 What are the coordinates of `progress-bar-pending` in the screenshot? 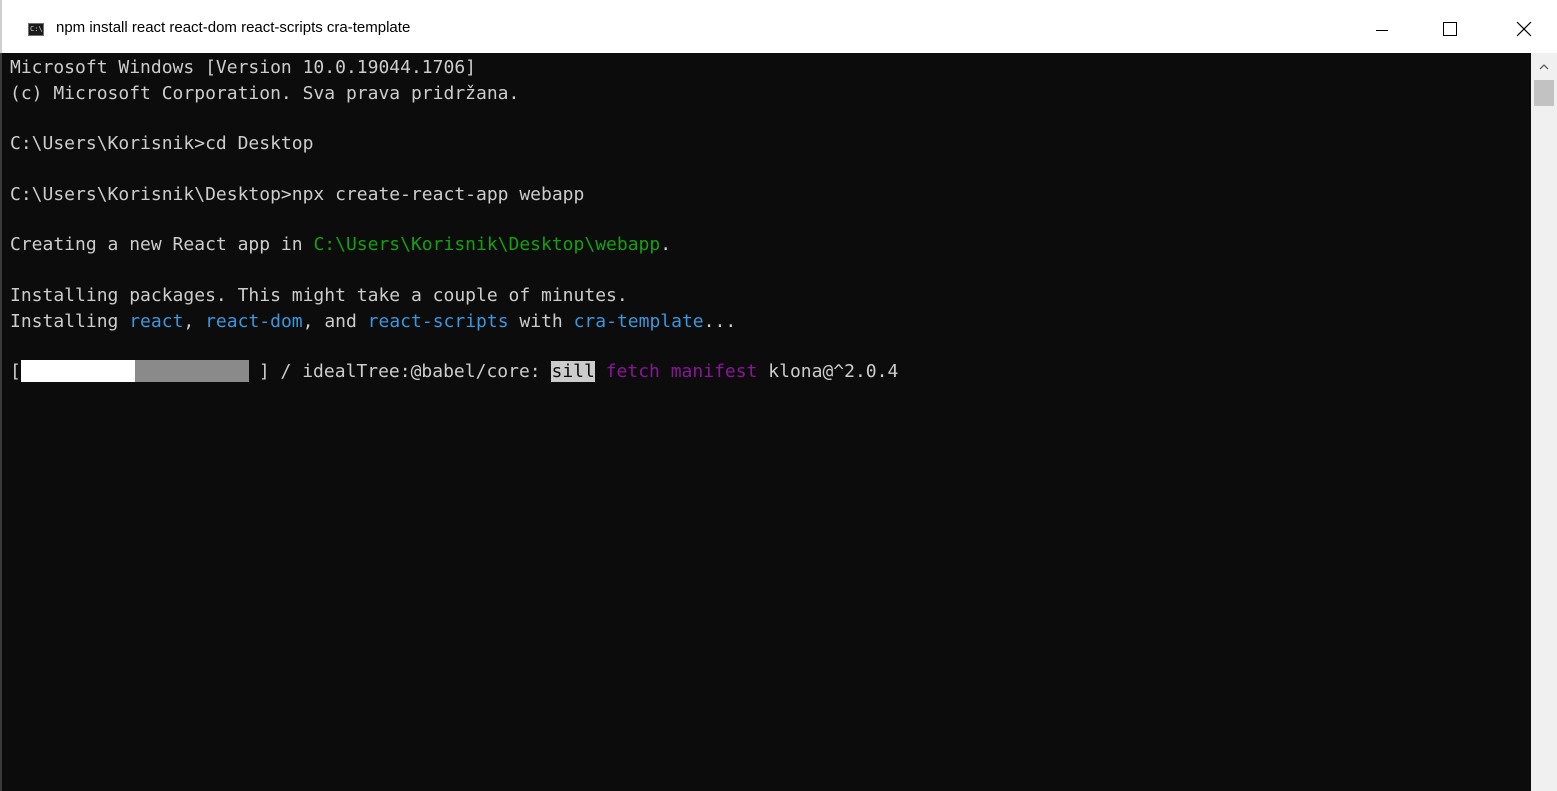 It's located at (191, 370).